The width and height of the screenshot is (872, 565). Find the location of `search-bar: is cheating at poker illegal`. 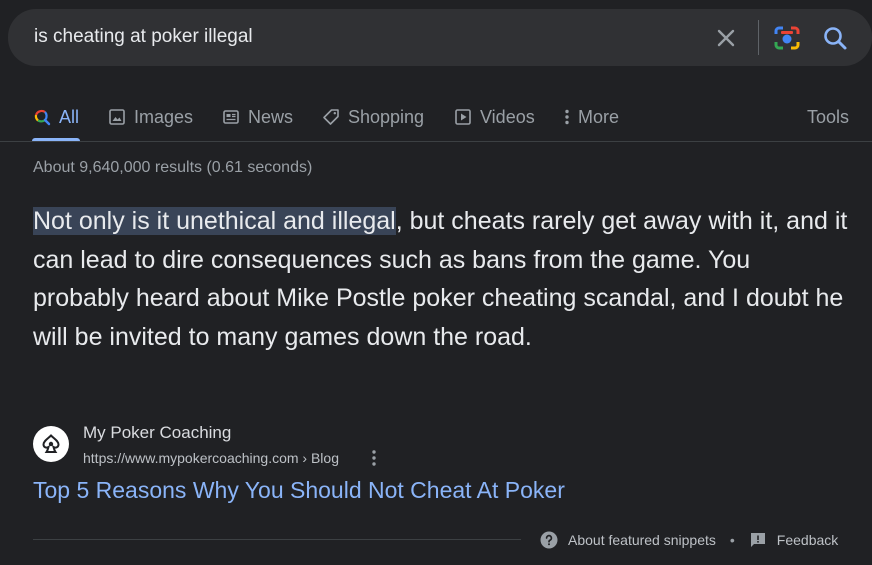

search-bar: is cheating at poker illegal is located at coordinates (440, 37).